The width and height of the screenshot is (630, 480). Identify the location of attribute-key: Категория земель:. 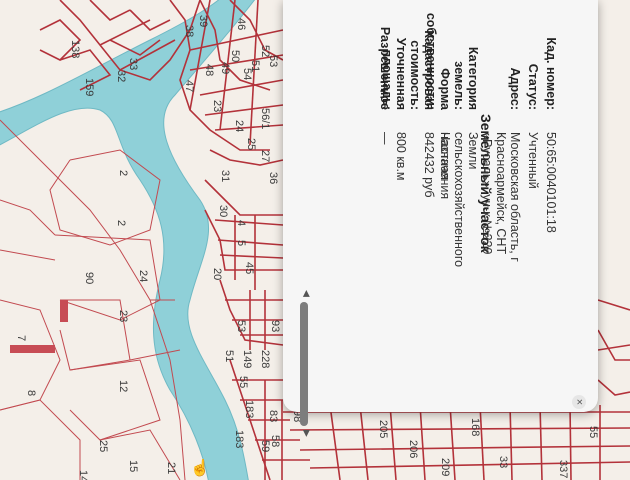
(466, 78).